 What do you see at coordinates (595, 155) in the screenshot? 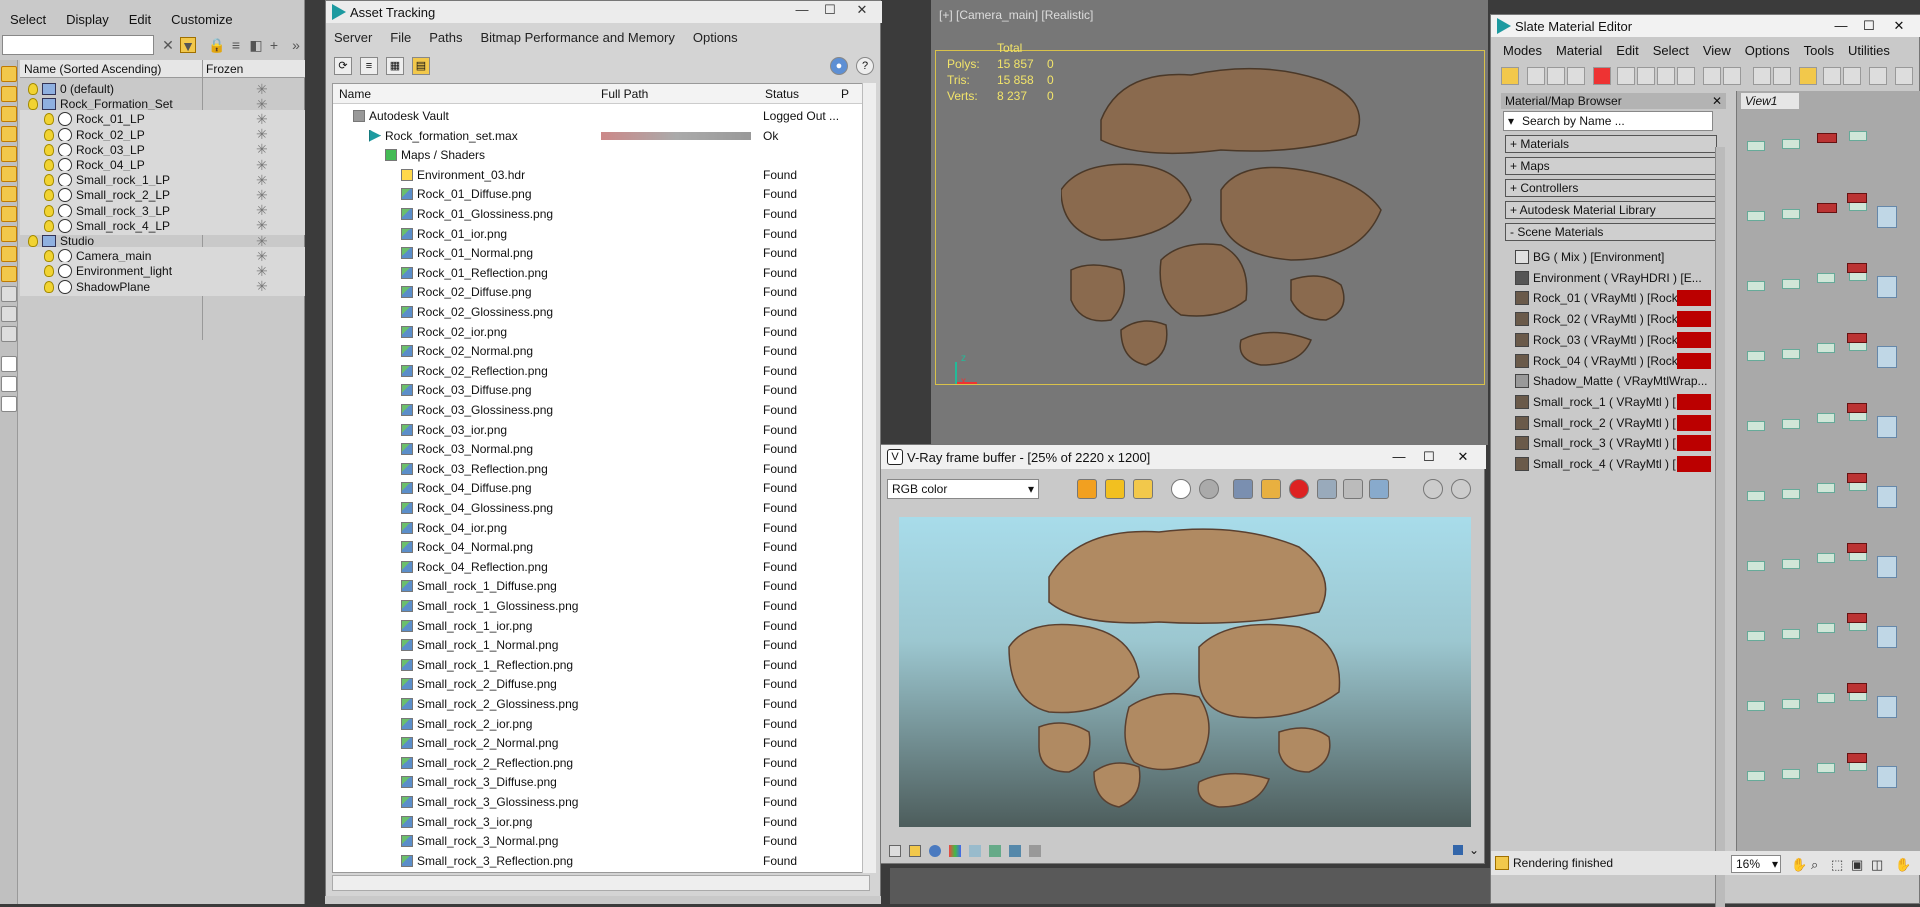
I see `asset-row: Maps / Shaders` at bounding box center [595, 155].